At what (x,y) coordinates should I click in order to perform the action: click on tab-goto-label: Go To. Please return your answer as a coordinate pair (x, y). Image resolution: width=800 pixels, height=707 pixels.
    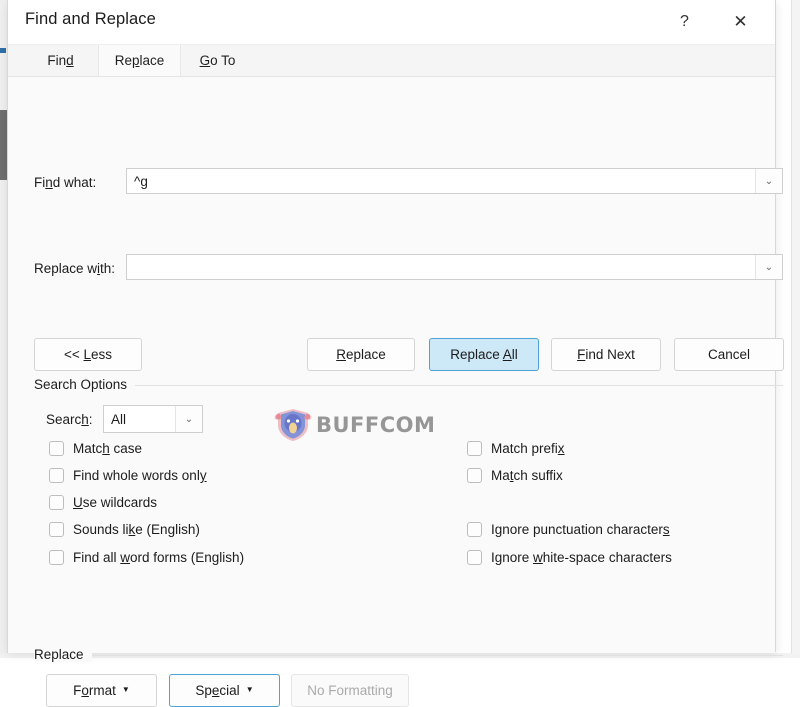
    Looking at the image, I should click on (218, 60).